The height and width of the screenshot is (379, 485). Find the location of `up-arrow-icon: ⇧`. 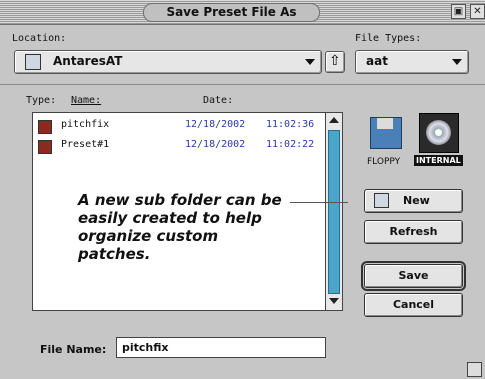

up-arrow-icon: ⇧ is located at coordinates (335, 61).